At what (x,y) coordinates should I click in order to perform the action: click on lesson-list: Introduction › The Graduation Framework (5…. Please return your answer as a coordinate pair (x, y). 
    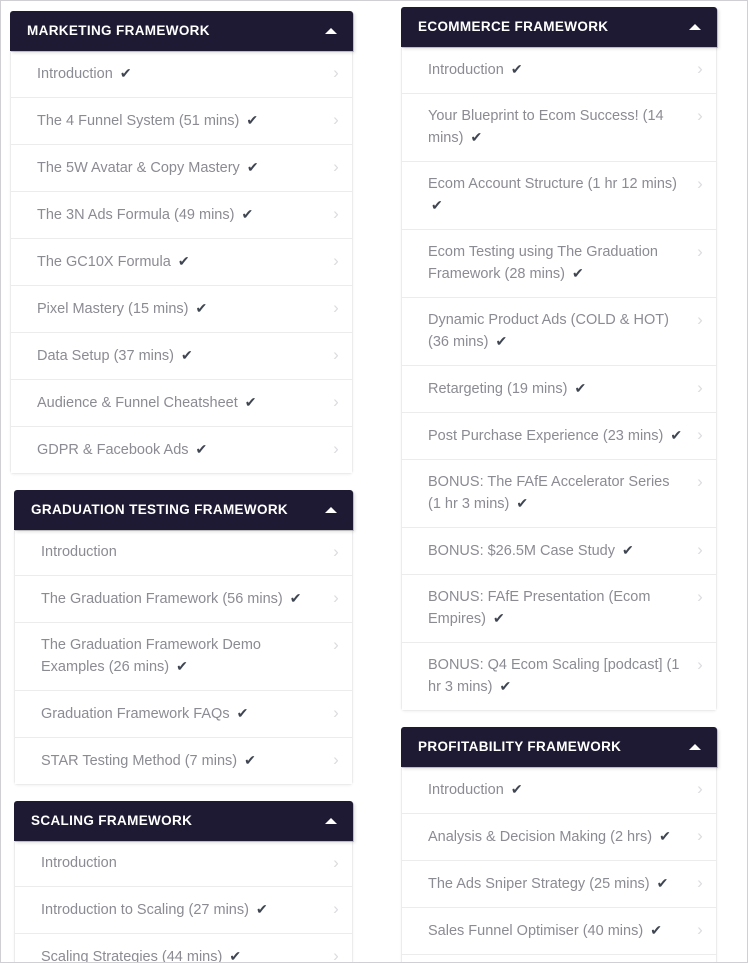
    Looking at the image, I should click on (183, 657).